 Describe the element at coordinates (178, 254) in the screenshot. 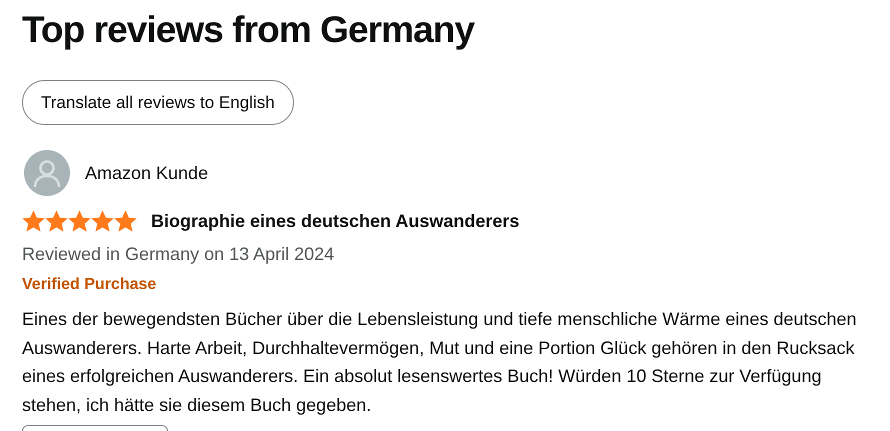

I see `review-date: Reviewed in Germany on 13 April 2024` at that location.